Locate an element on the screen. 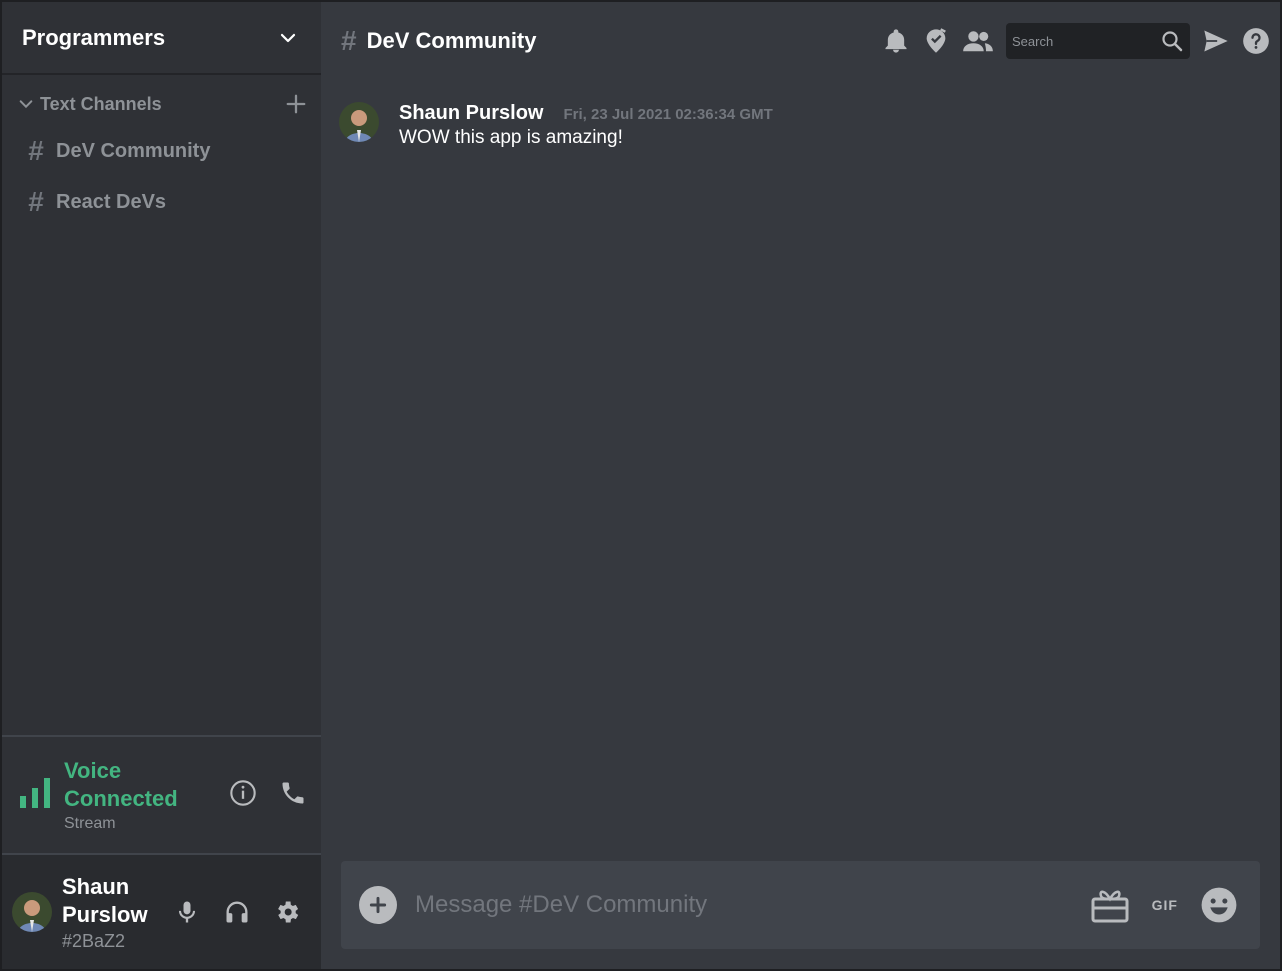  emoji-icon is located at coordinates (1219, 905).